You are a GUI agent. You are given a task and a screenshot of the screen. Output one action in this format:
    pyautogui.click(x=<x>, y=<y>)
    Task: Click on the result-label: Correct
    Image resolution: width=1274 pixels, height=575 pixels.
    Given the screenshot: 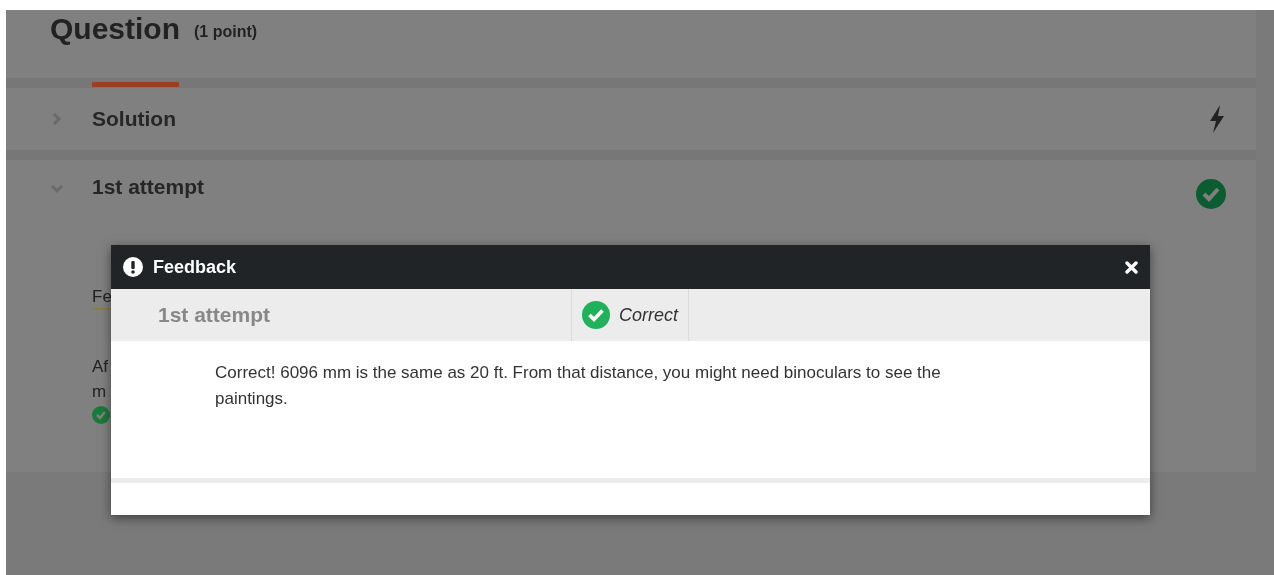 What is the action you would take?
    pyautogui.click(x=648, y=315)
    